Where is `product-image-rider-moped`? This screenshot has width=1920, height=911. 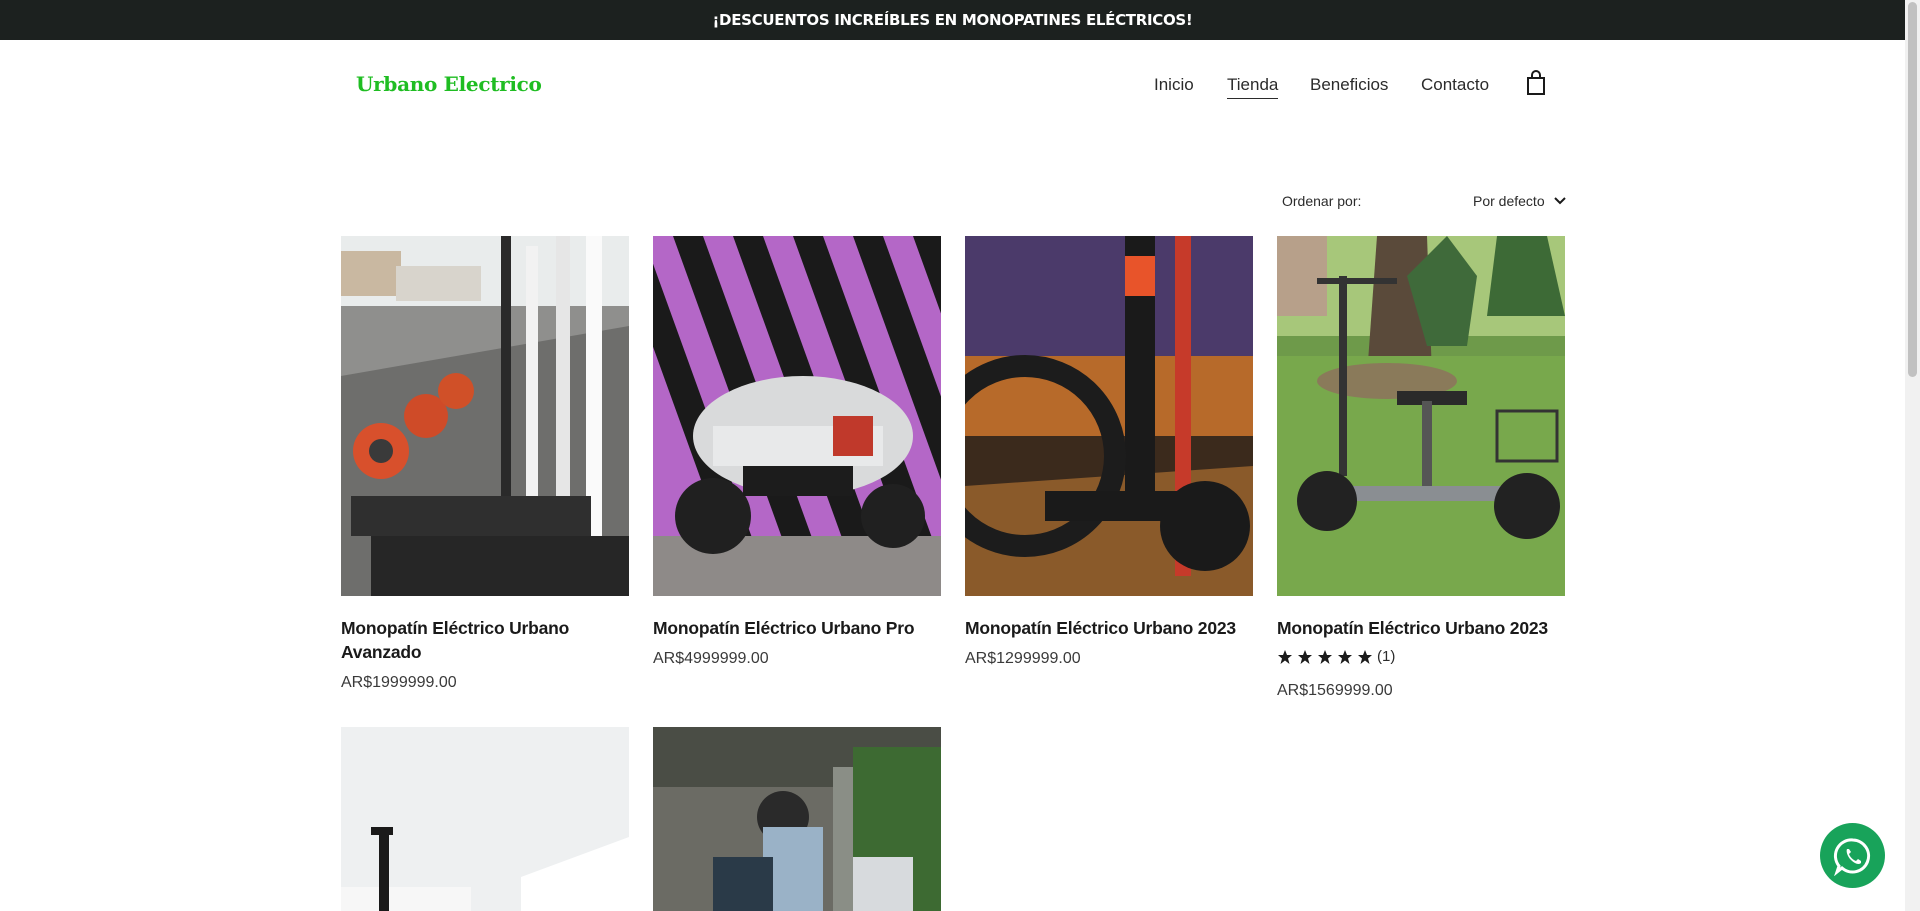
product-image-rider-moped is located at coordinates (797, 819).